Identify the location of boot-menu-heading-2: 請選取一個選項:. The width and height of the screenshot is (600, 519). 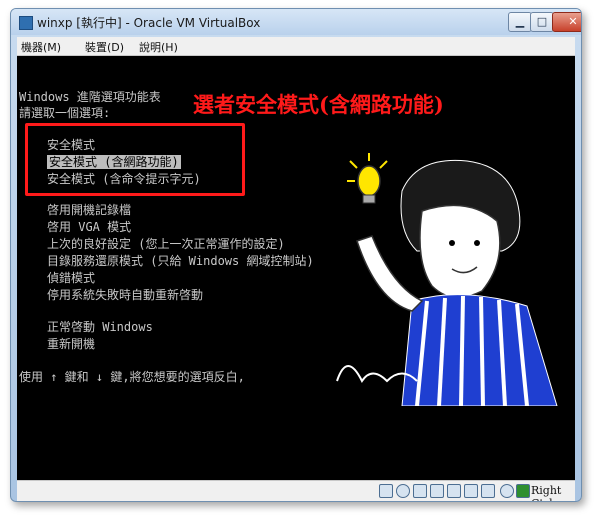
(65, 113).